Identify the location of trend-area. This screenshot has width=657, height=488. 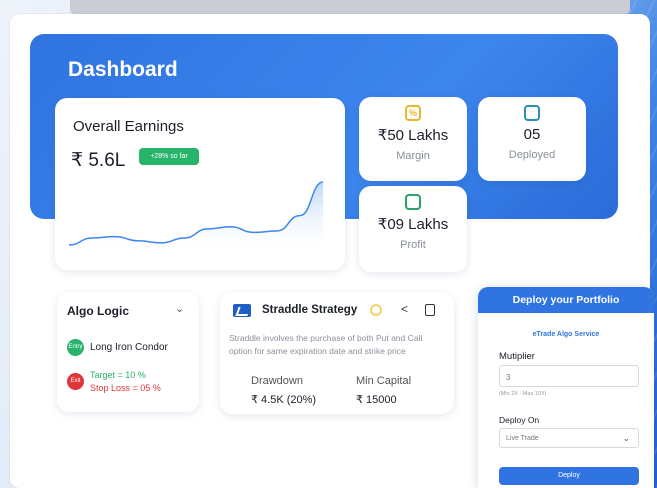
(196, 219).